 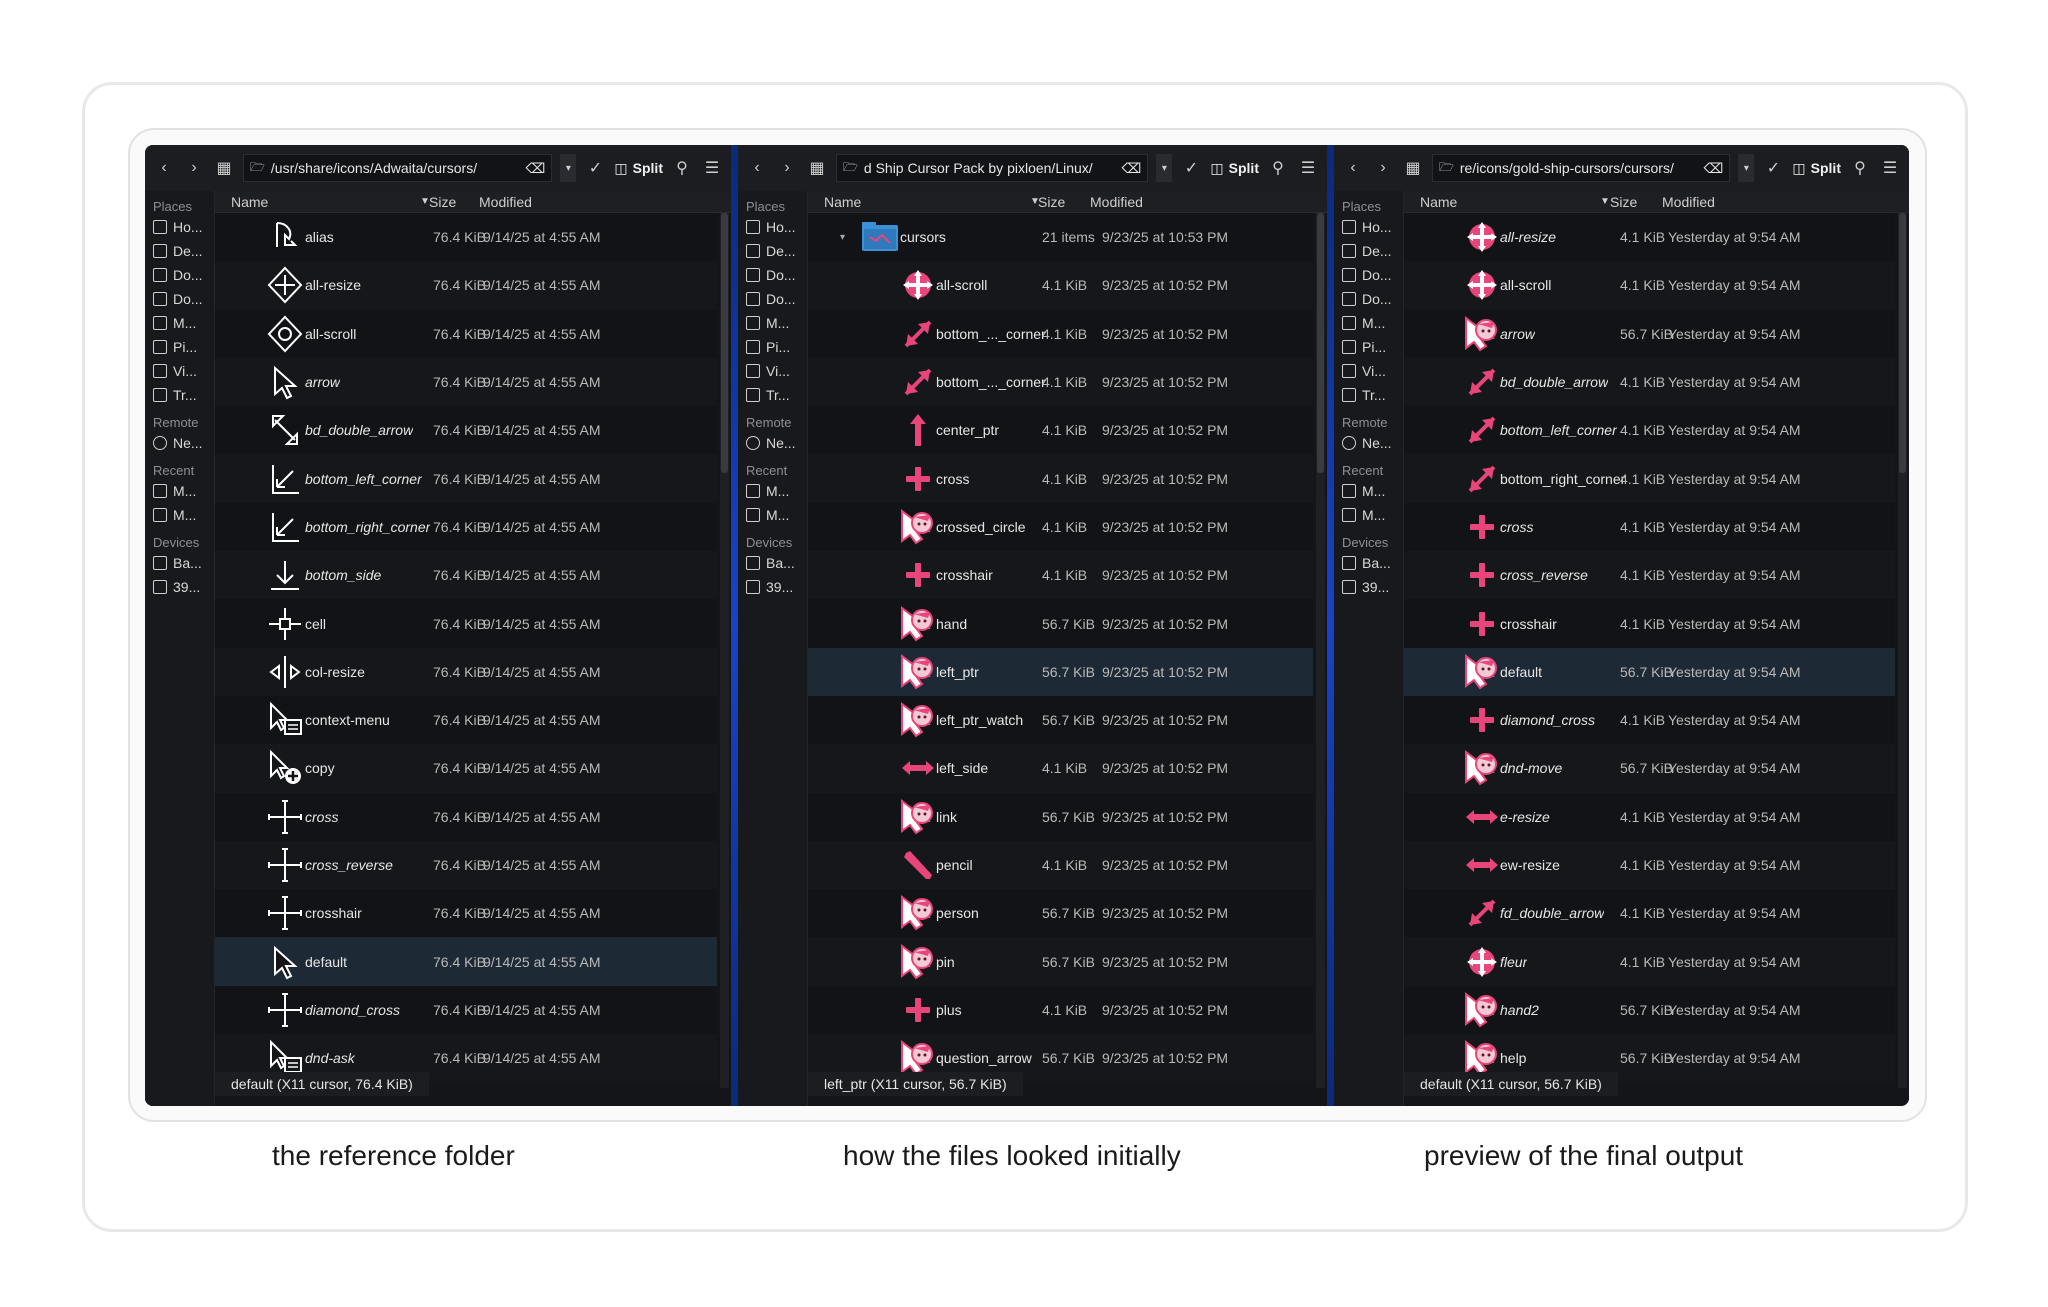 What do you see at coordinates (1649, 333) in the screenshot?
I see `file-row: arrow 56.7 KiB Yesterday at 9:54 AM` at bounding box center [1649, 333].